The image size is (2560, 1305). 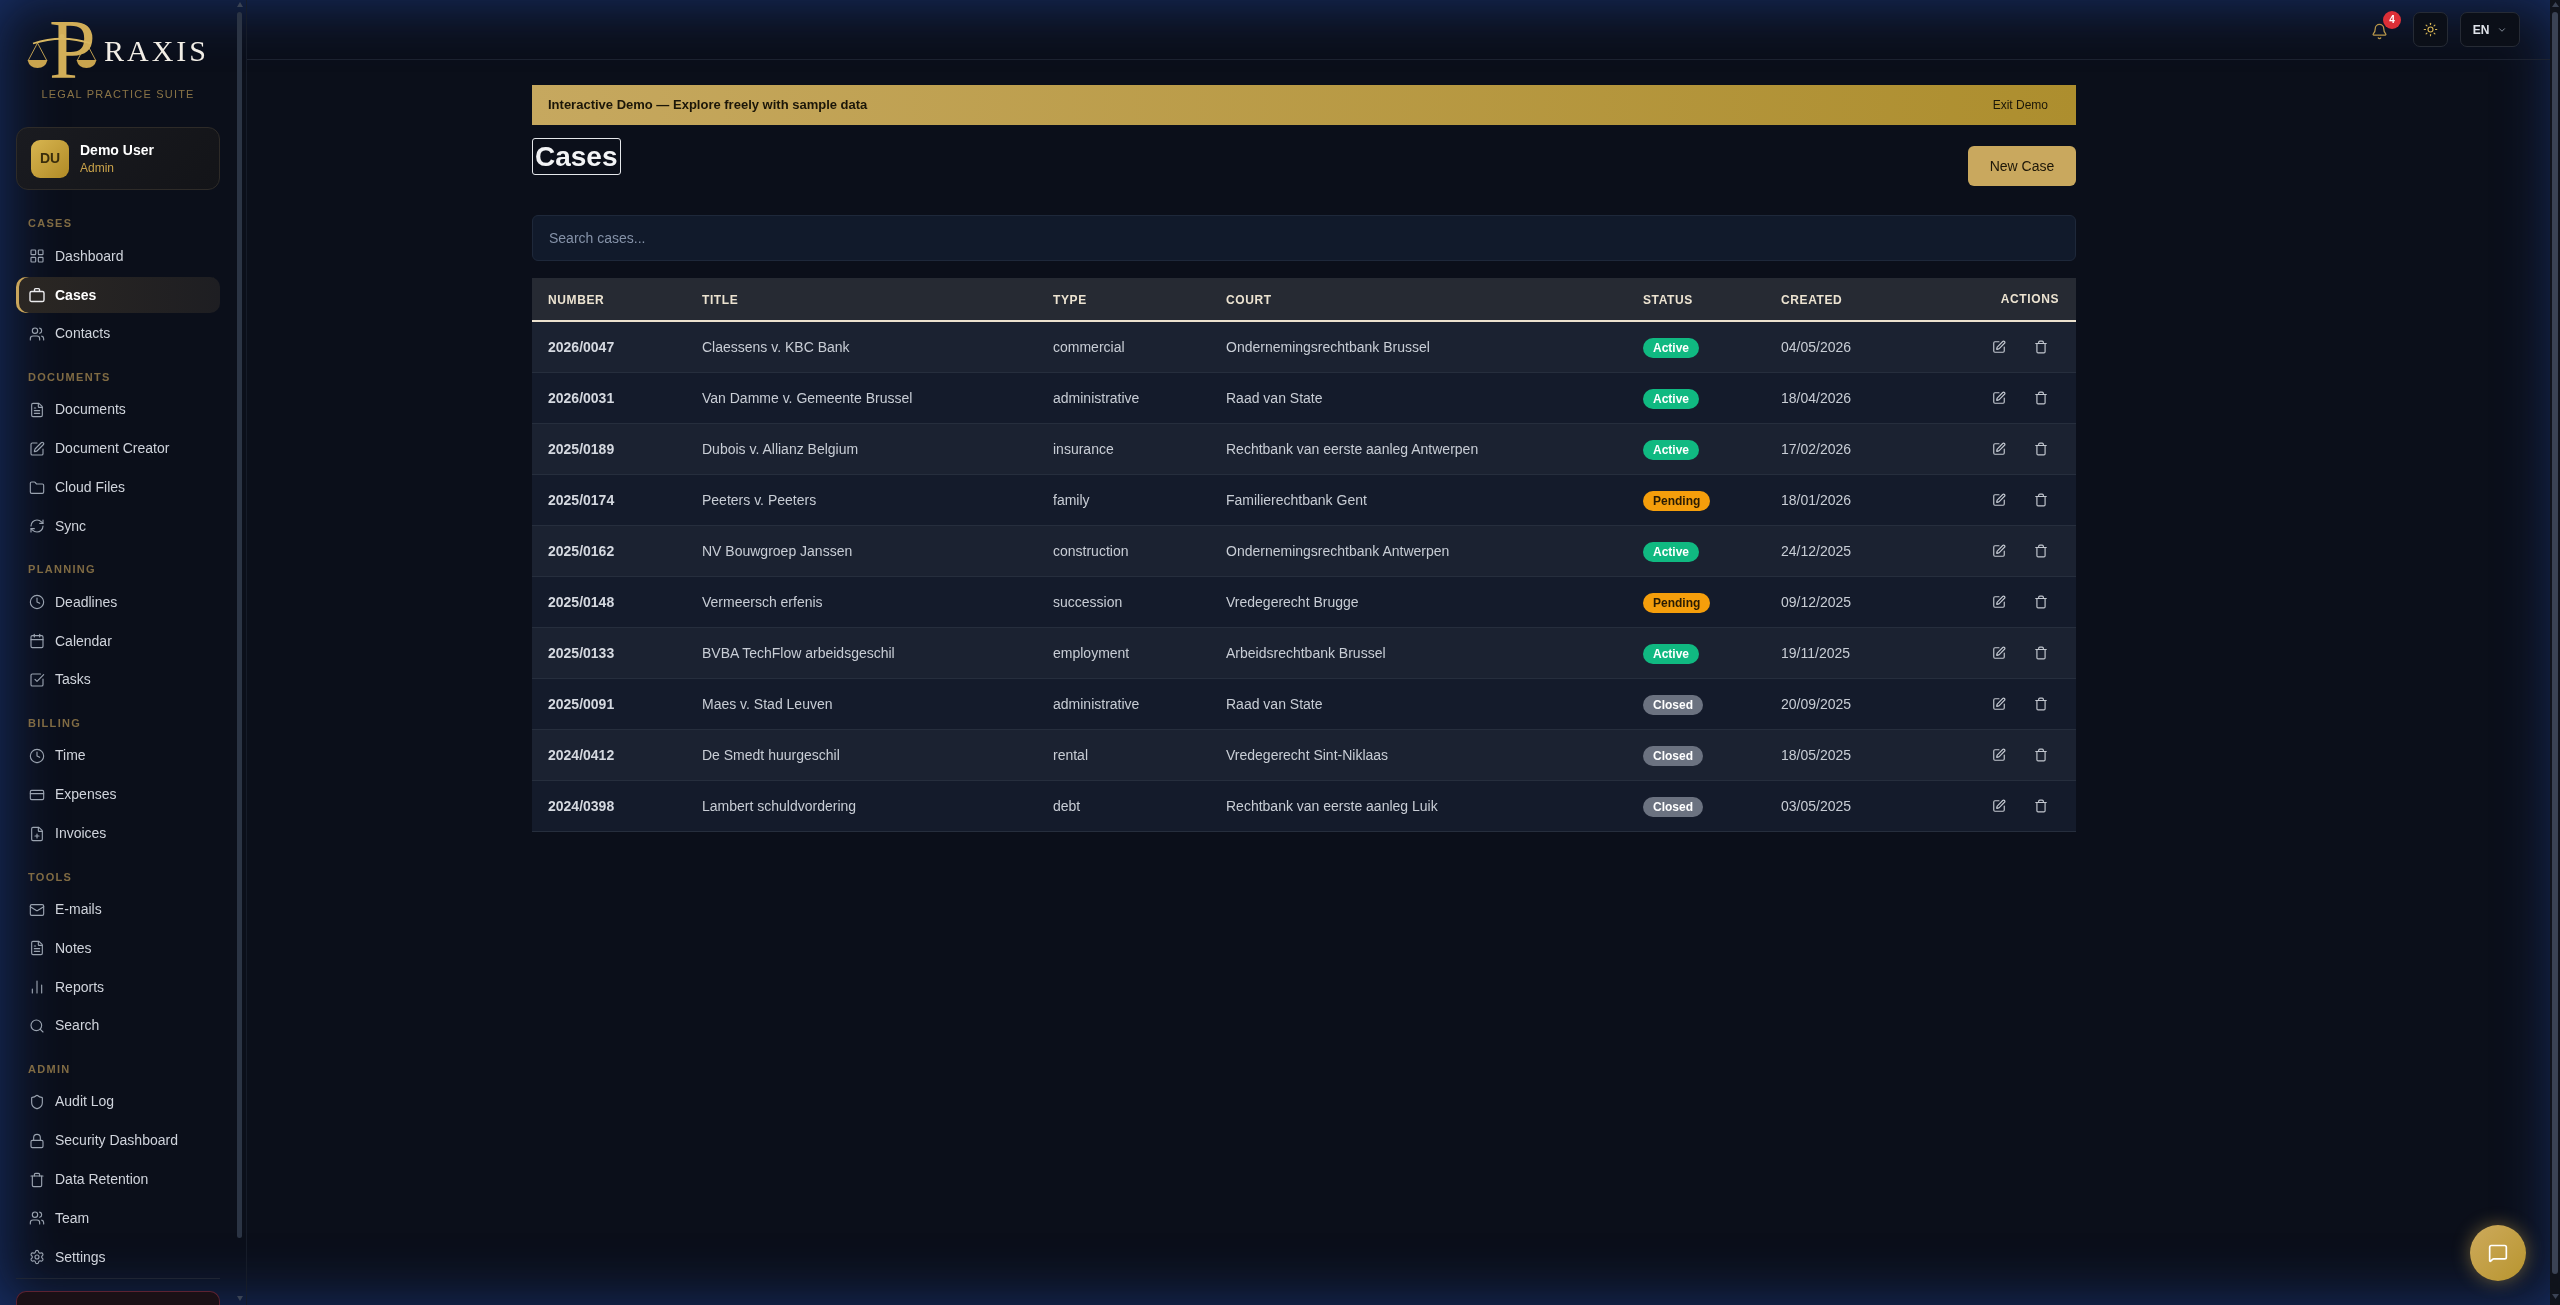 I want to click on nav-link: Contacts, so click(x=118, y=333).